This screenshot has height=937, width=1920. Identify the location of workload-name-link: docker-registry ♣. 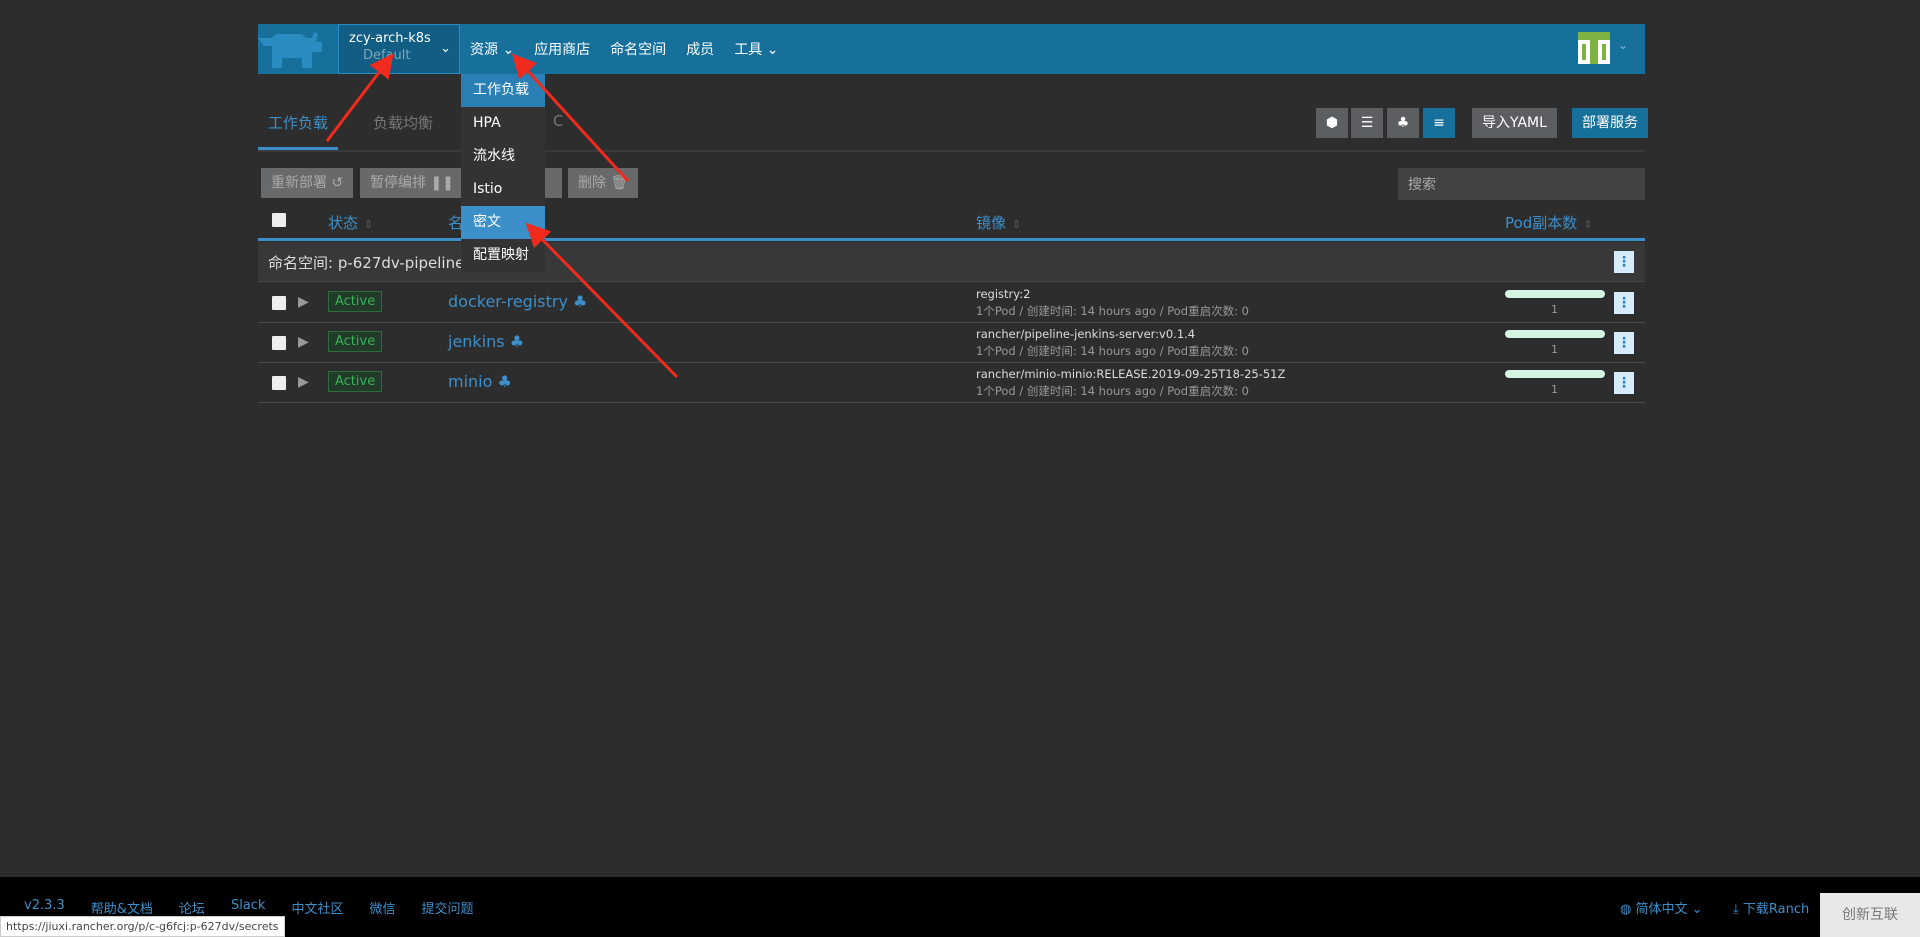
(517, 301).